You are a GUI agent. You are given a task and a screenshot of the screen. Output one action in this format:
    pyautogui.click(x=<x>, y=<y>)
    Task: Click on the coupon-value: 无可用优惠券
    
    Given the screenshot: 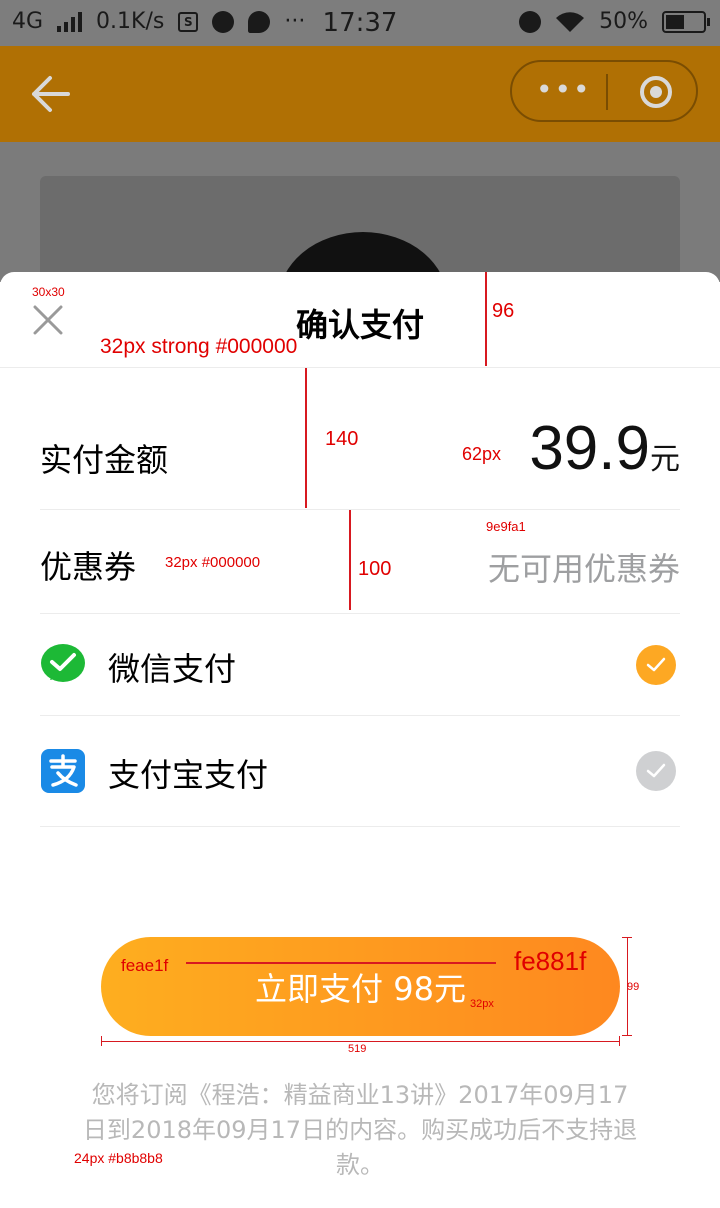 What is the action you would take?
    pyautogui.click(x=583, y=569)
    